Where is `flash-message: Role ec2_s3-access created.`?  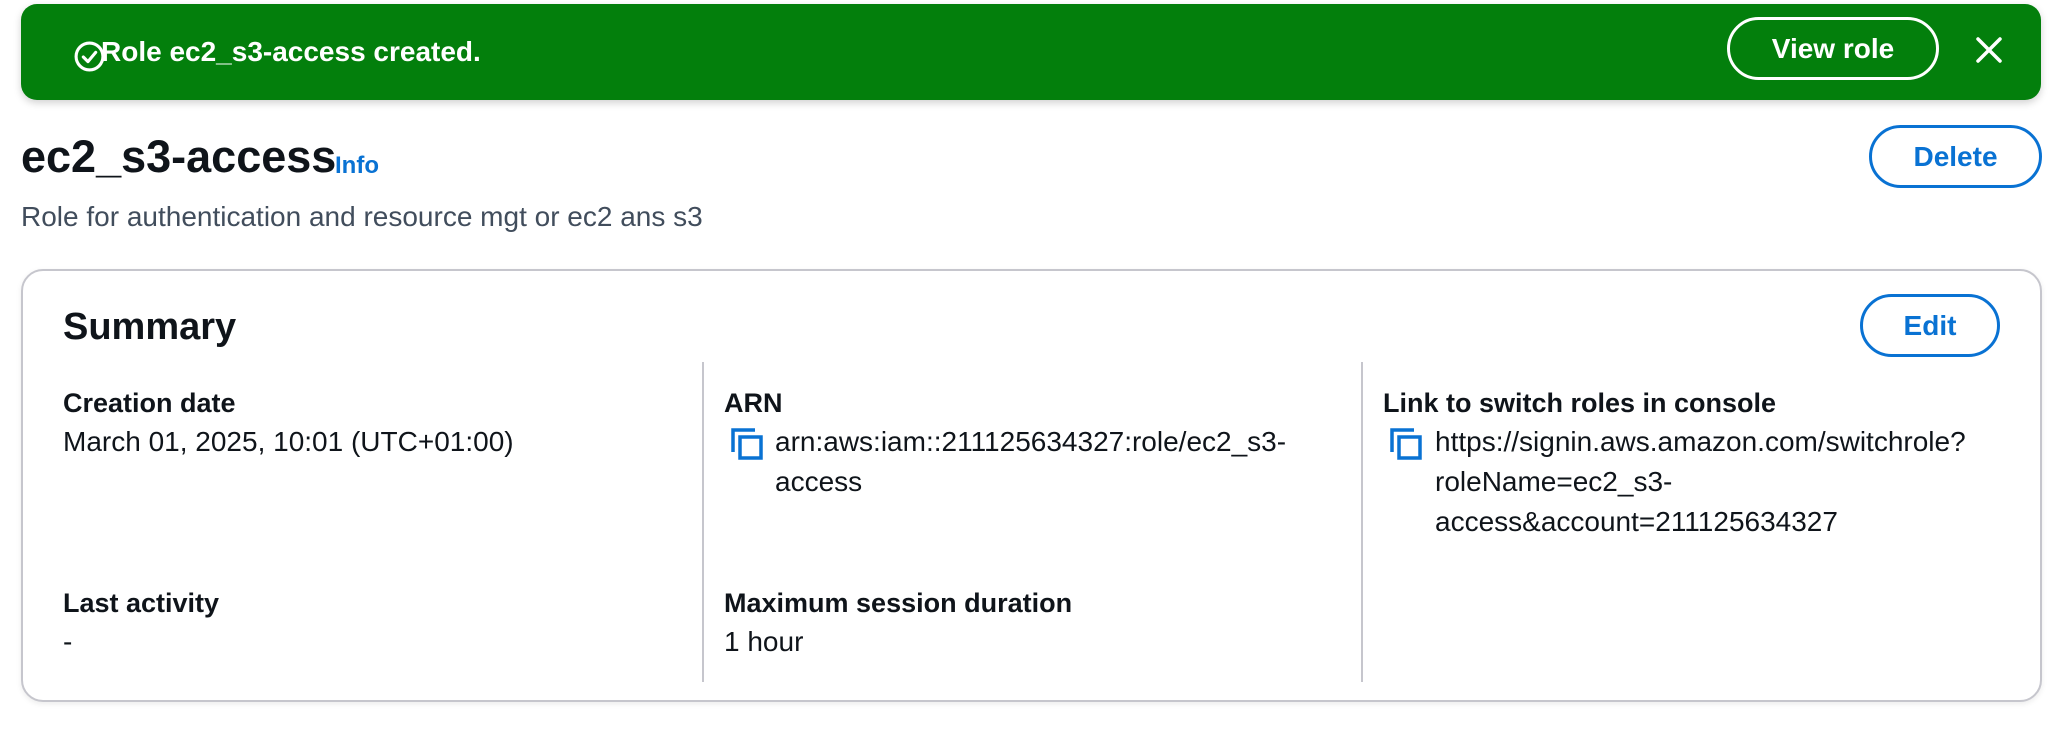
flash-message: Role ec2_s3-access created. is located at coordinates (291, 51).